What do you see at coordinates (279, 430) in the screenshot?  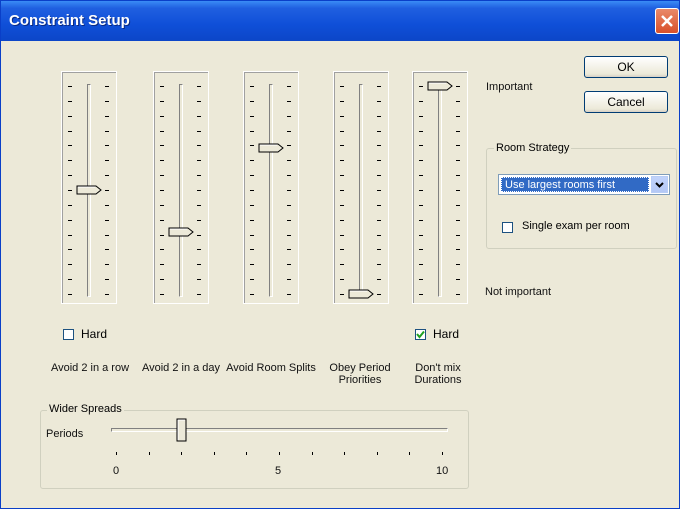 I see `periods-slider-track` at bounding box center [279, 430].